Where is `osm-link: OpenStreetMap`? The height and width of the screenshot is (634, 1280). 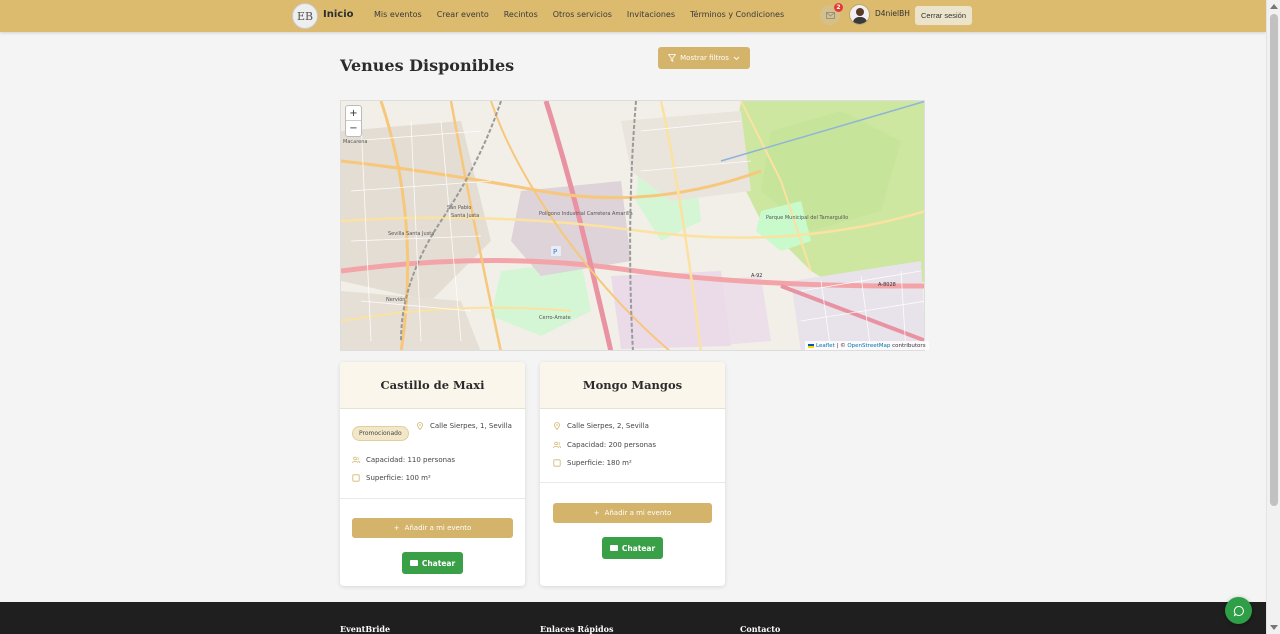 osm-link: OpenStreetMap is located at coordinates (868, 346).